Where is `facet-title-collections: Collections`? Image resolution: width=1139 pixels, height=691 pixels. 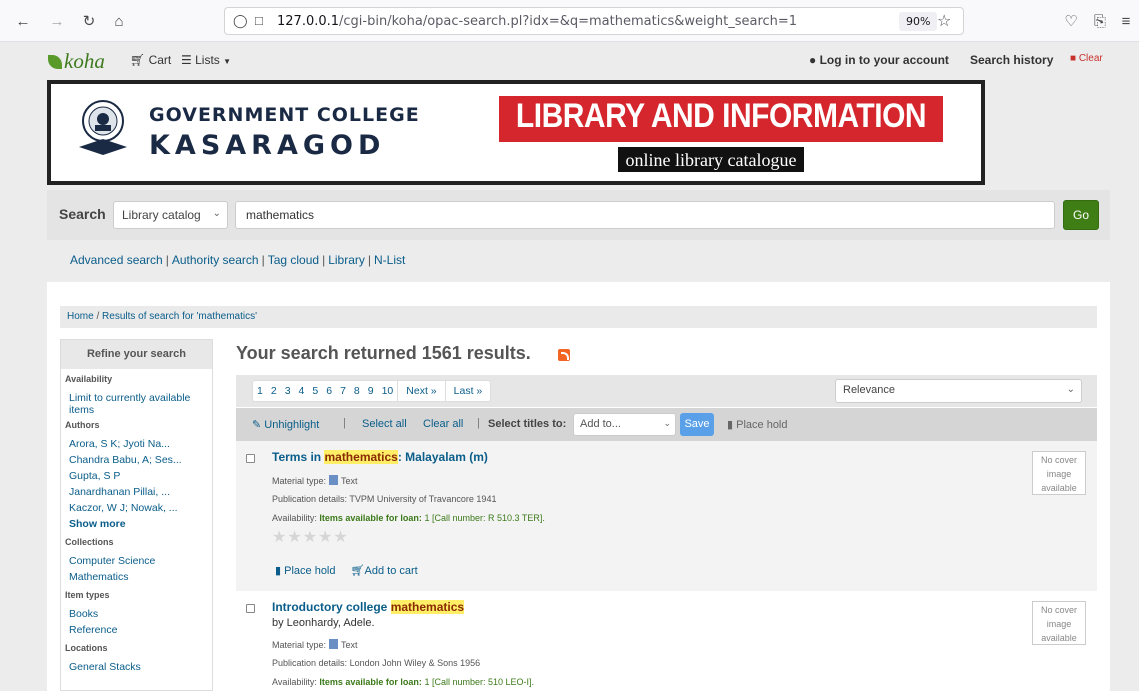 facet-title-collections: Collections is located at coordinates (89, 542).